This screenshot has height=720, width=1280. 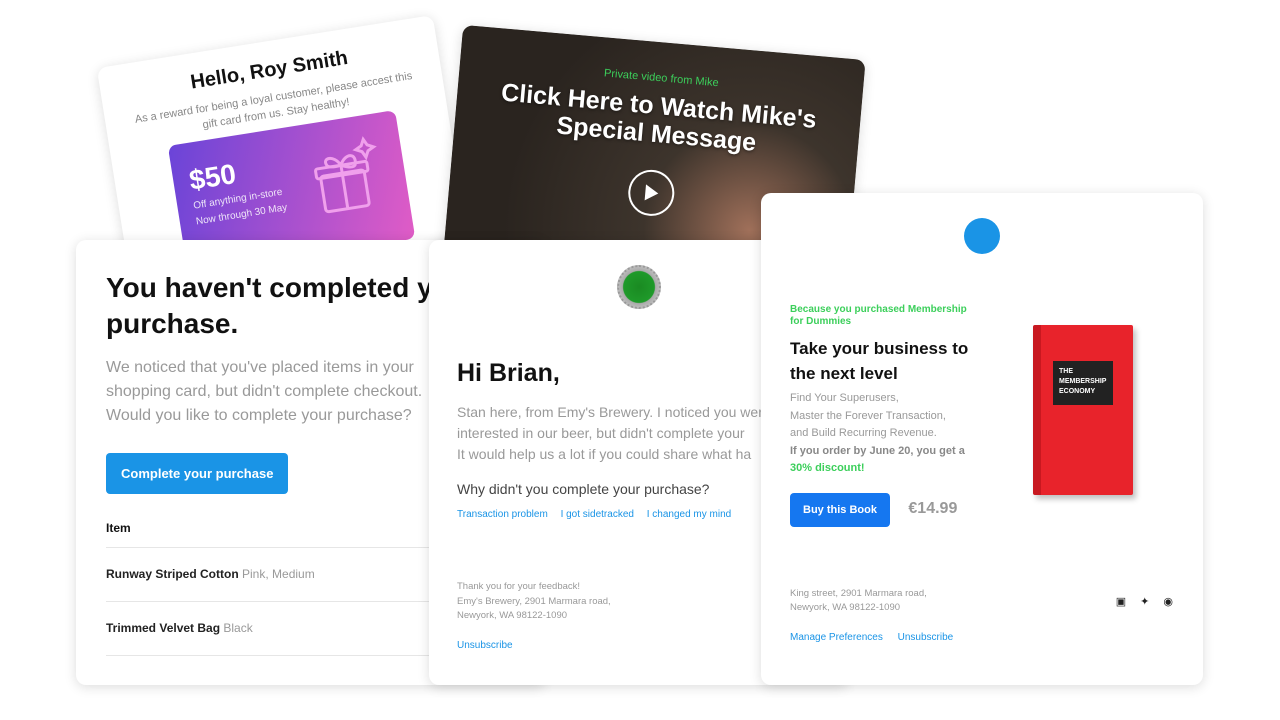 I want to click on book-price: €14.99, so click(x=933, y=508).